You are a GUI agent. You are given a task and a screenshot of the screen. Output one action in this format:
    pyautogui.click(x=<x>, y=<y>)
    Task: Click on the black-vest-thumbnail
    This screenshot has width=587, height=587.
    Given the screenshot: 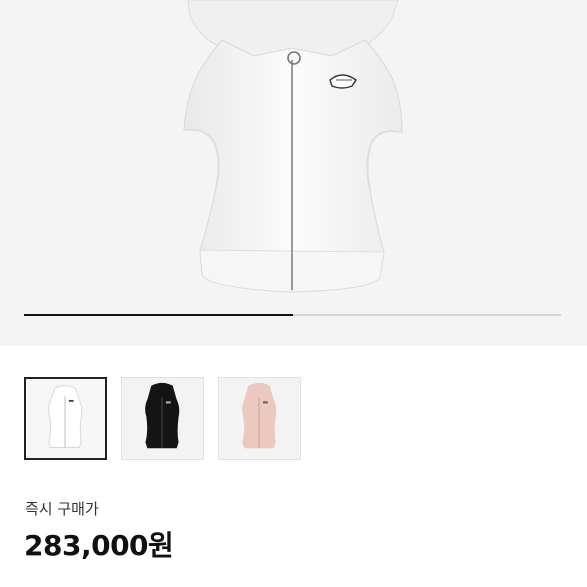 What is the action you would take?
    pyautogui.click(x=162, y=418)
    